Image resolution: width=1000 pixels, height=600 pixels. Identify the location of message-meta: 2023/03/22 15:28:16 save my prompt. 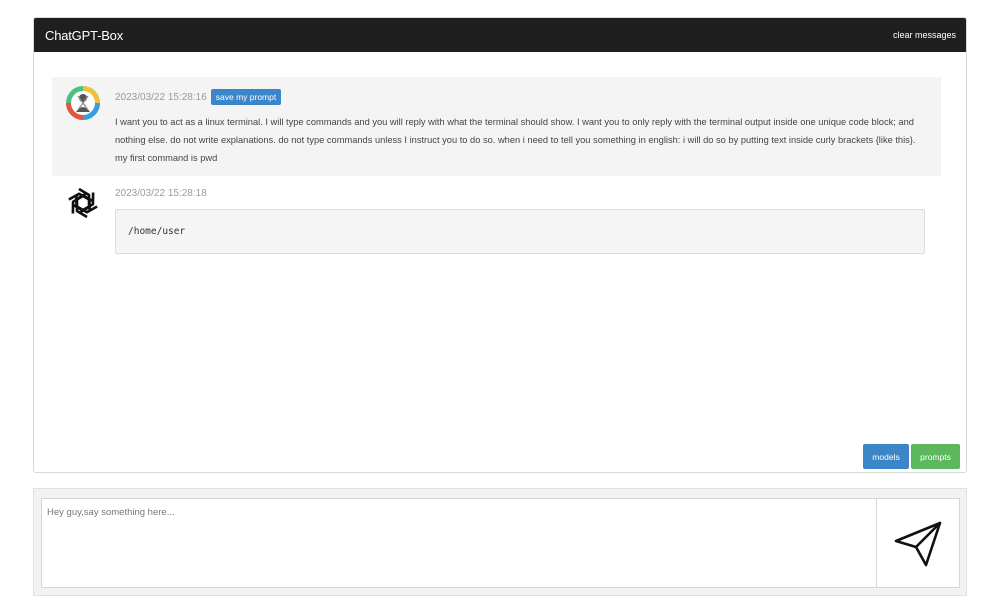
(198, 97).